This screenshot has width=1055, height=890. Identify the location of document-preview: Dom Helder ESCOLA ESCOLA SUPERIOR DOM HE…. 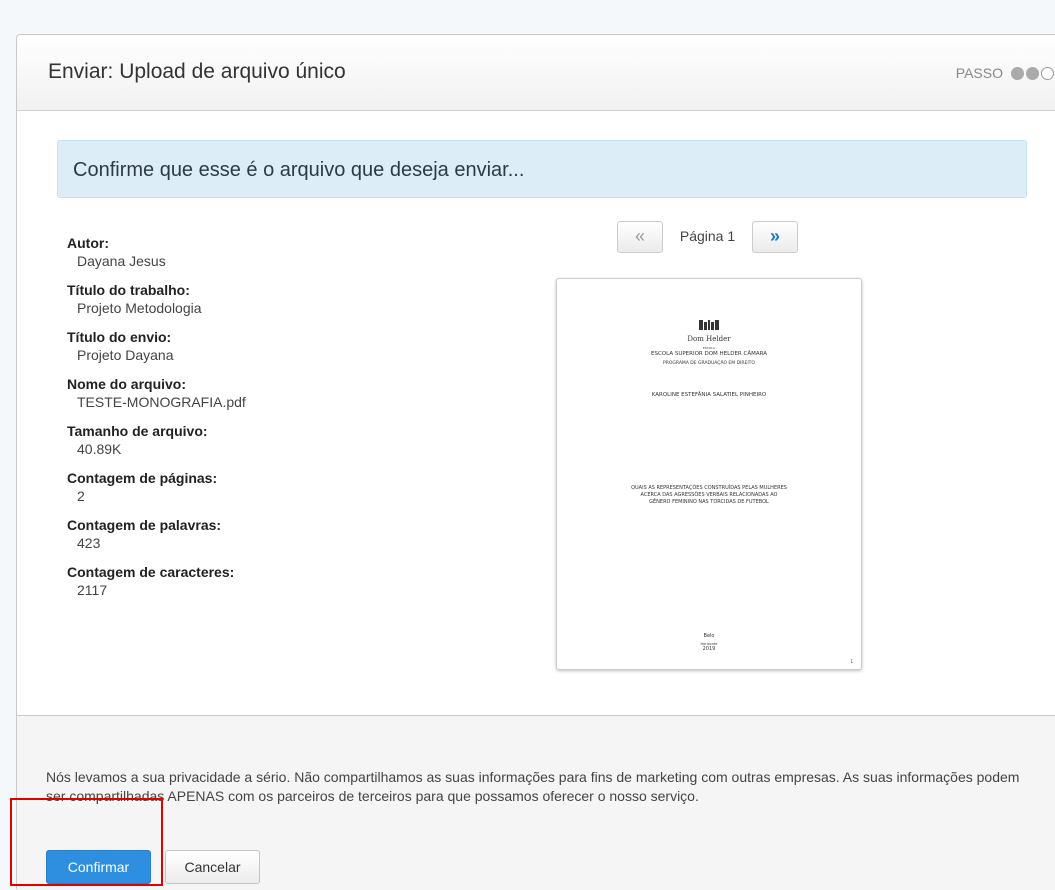
(709, 474).